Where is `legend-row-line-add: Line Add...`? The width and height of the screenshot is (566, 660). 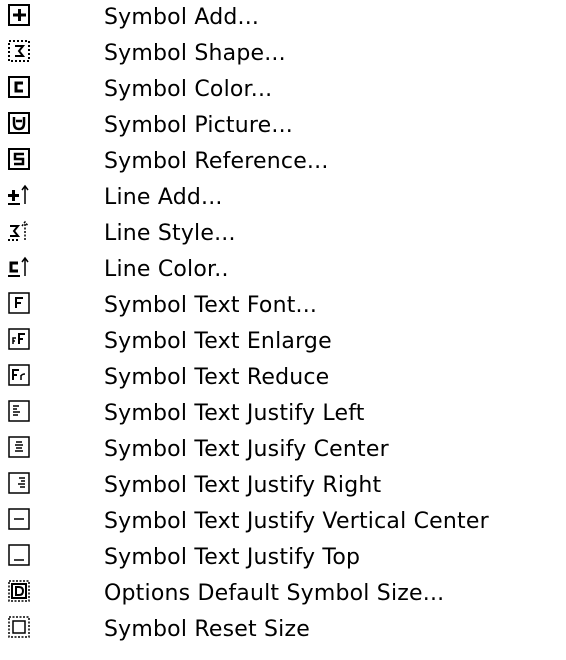 legend-row-line-add: Line Add... is located at coordinates (283, 198).